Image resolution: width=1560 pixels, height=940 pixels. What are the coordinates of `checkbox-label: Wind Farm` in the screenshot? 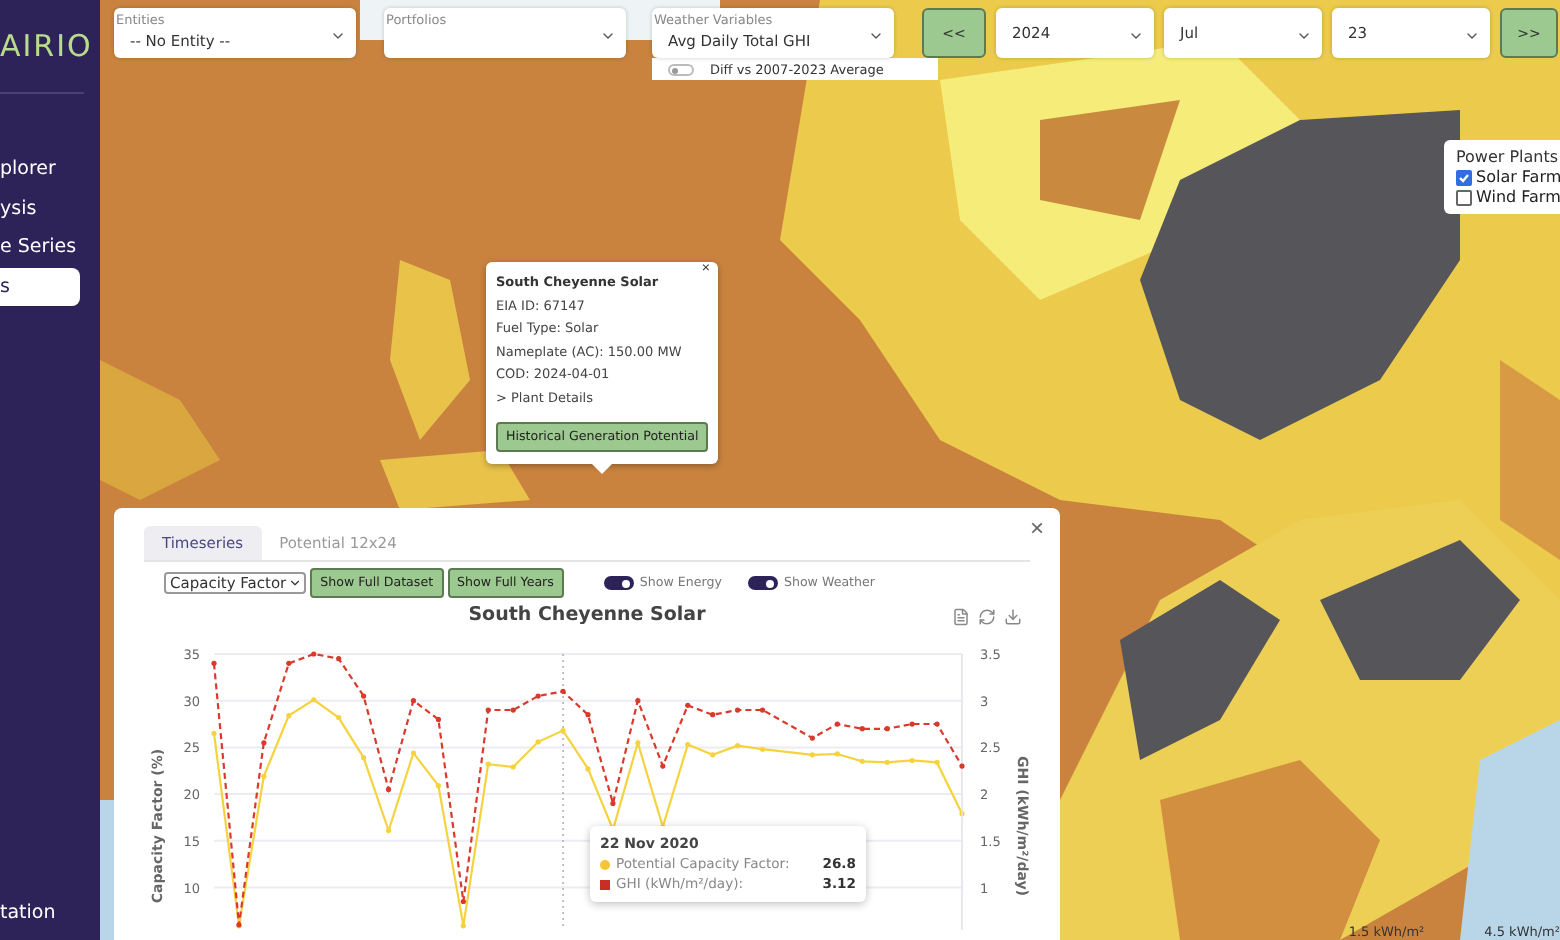 It's located at (1518, 197).